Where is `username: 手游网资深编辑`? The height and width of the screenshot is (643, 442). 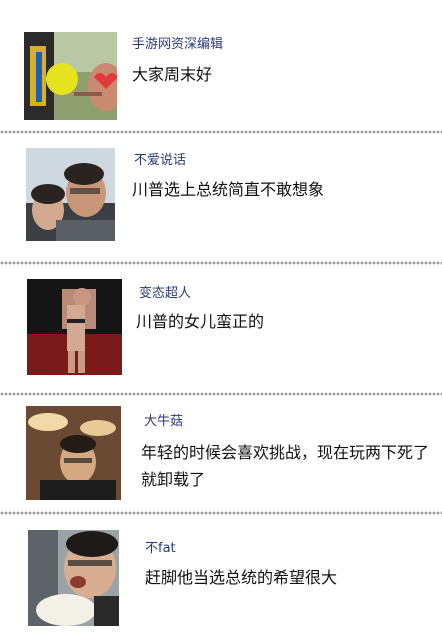
username: 手游网资深编辑 is located at coordinates (177, 42).